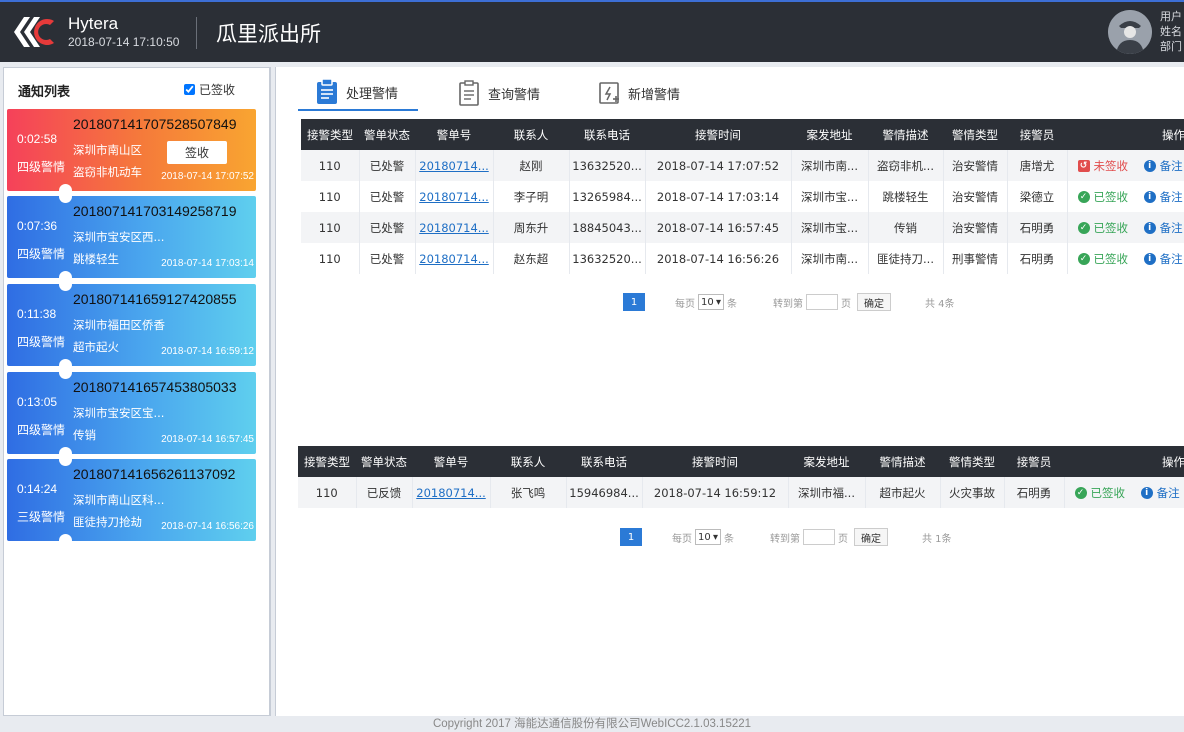 The height and width of the screenshot is (732, 1184). Describe the element at coordinates (531, 227) in the screenshot. I see `cell-contact: 周东升` at that location.